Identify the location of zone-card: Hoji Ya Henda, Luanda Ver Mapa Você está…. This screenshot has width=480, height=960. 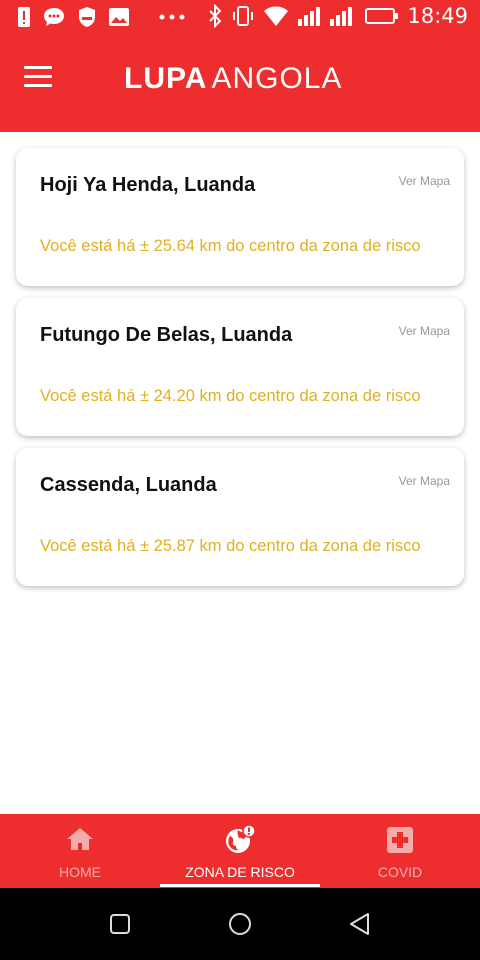
(240, 217).